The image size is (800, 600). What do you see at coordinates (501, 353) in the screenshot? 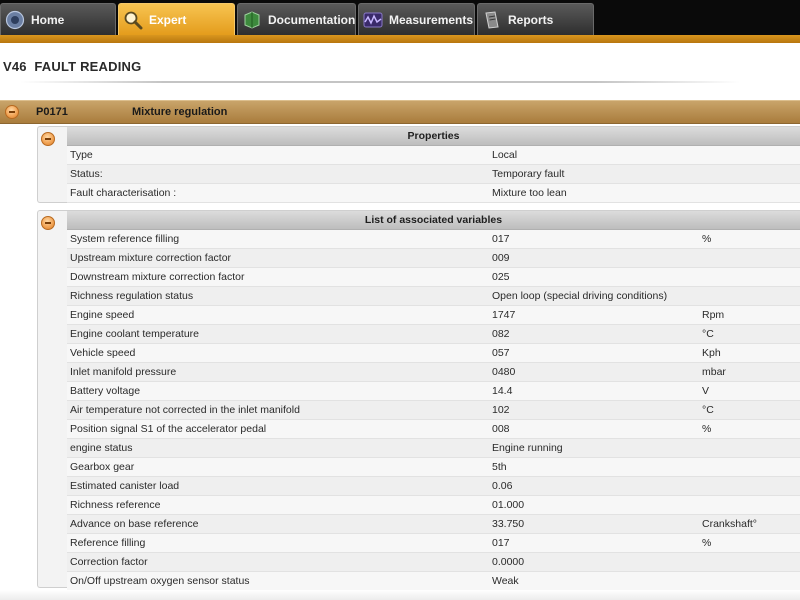
I see `variable-value: 057` at bounding box center [501, 353].